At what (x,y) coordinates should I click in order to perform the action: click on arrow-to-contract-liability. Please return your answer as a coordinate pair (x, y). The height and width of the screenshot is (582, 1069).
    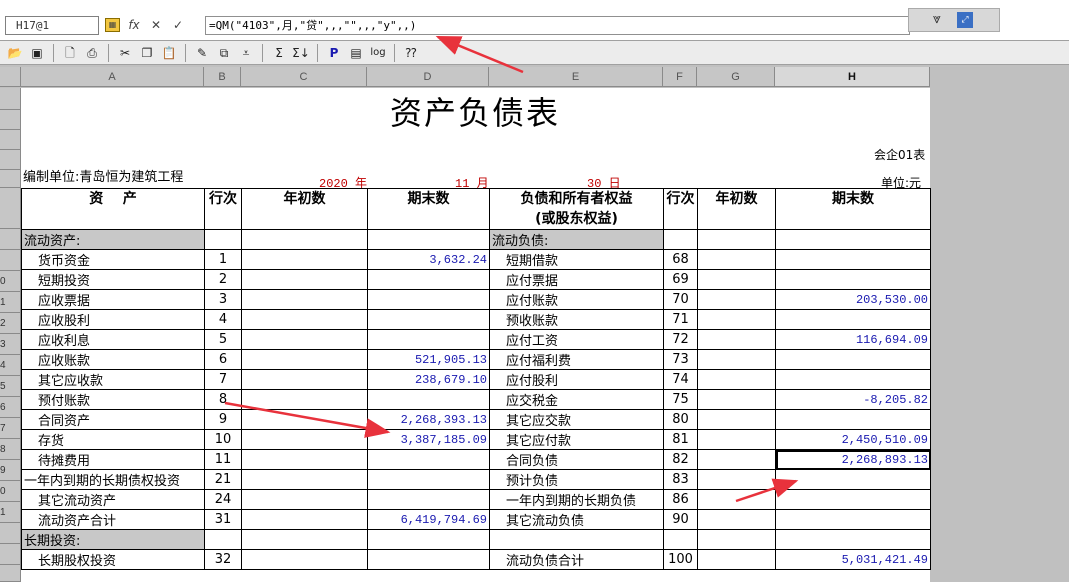
    Looking at the image, I should click on (767, 490).